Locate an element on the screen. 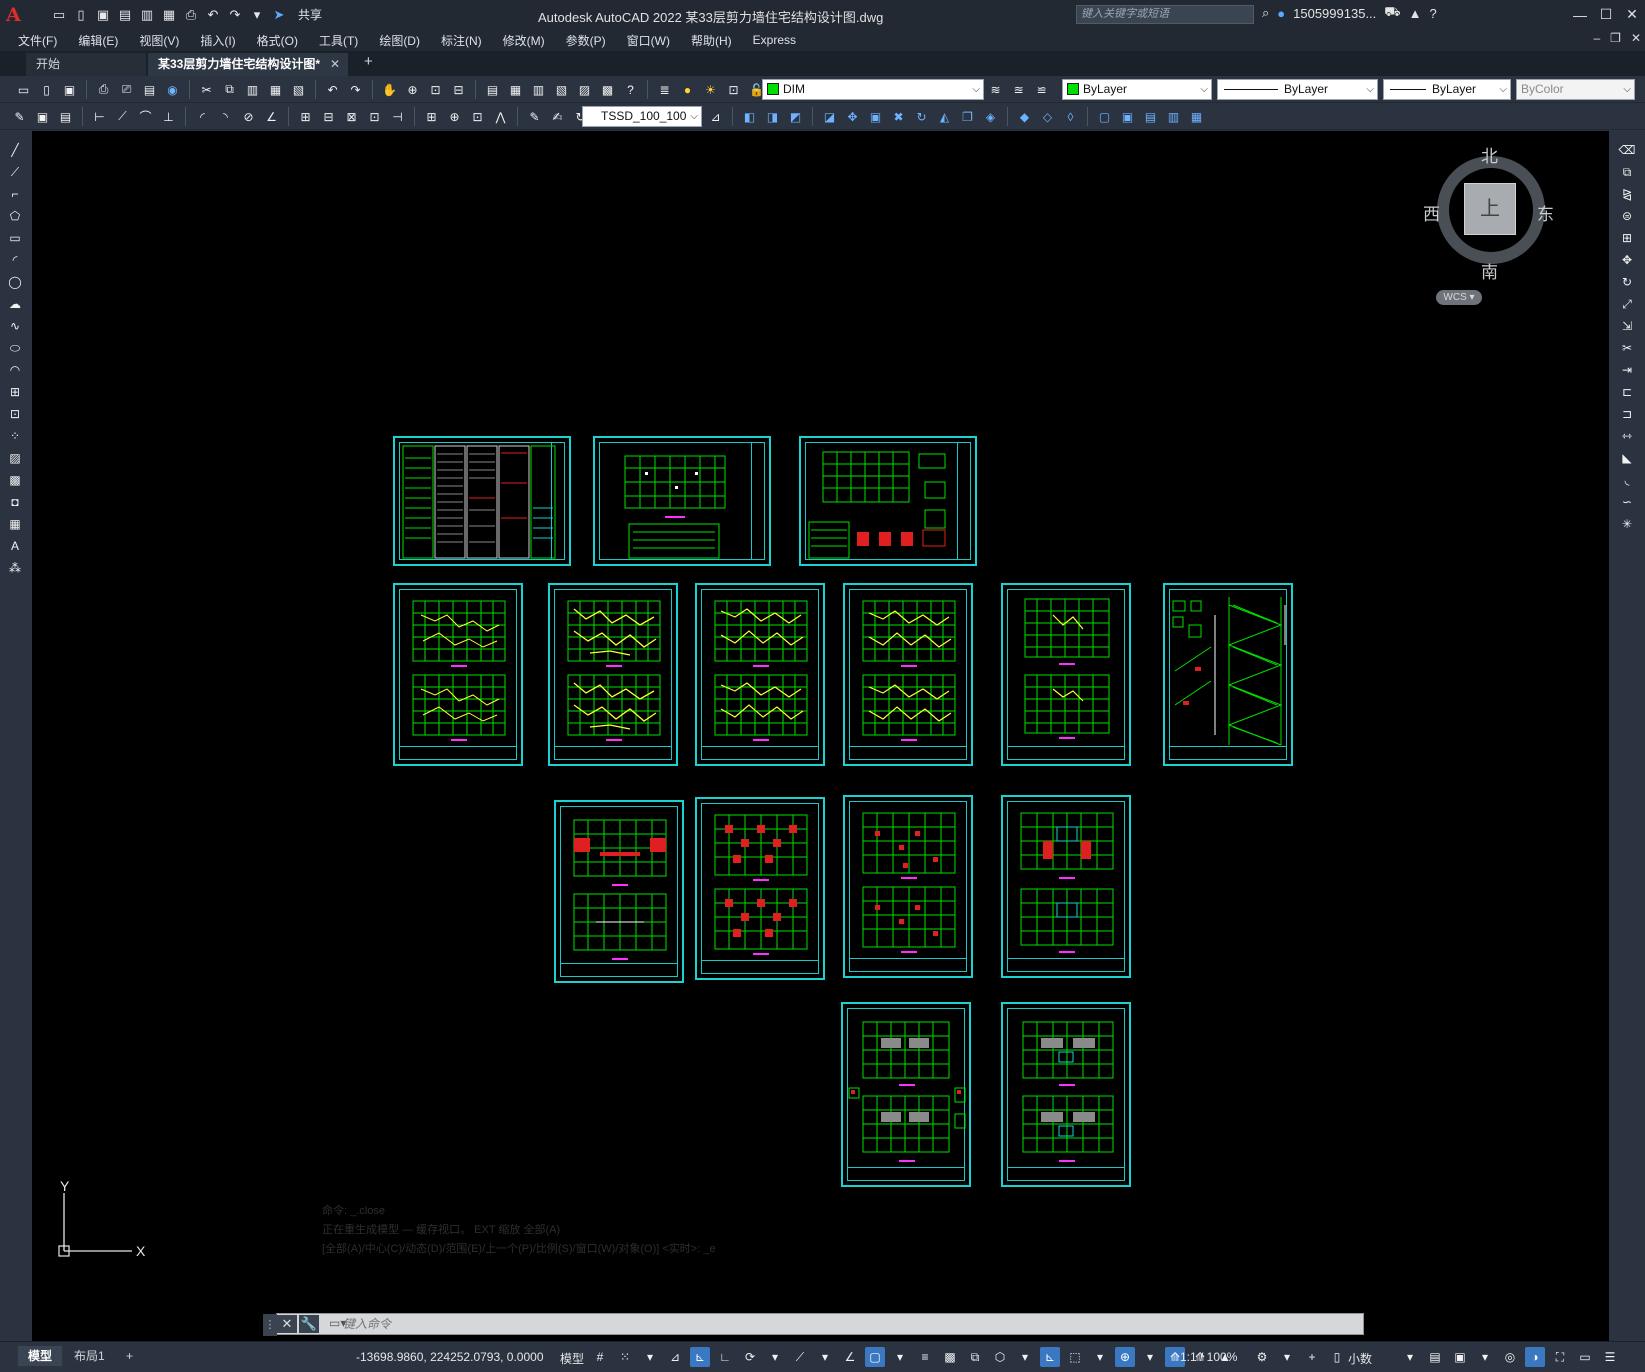 The height and width of the screenshot is (1372, 1645). saveblock-icon: ▣ is located at coordinates (42, 116).